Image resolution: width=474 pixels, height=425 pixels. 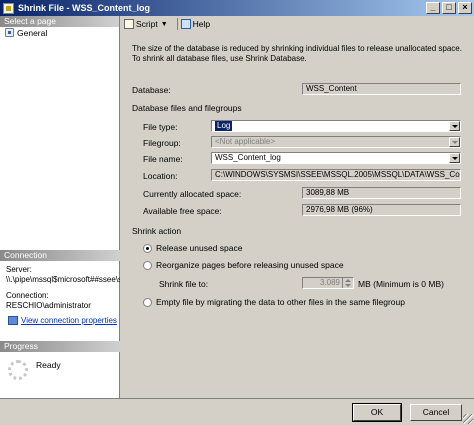 I want to click on server-label: Server:, so click(x=19, y=269).